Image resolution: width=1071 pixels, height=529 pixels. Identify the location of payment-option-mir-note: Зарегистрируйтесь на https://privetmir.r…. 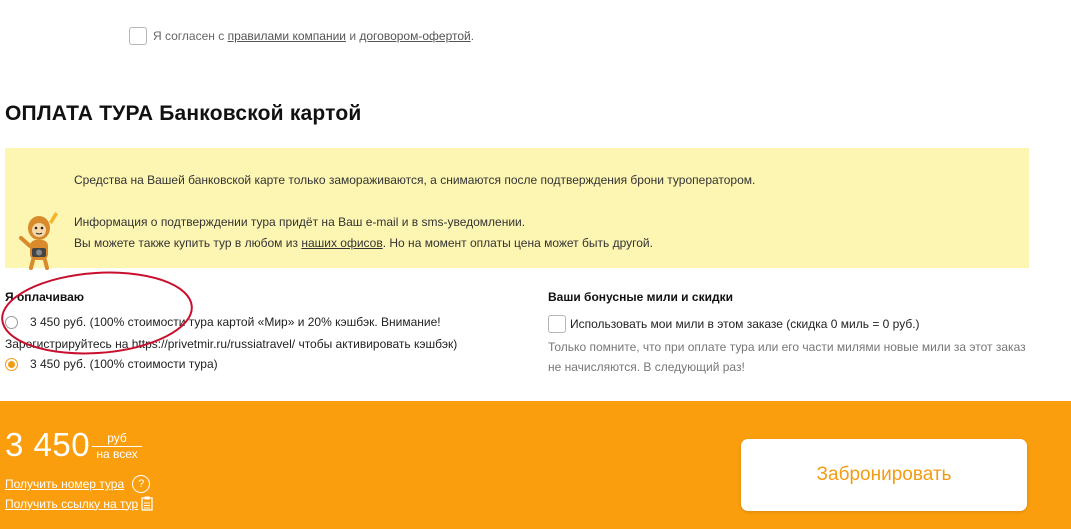
(231, 344).